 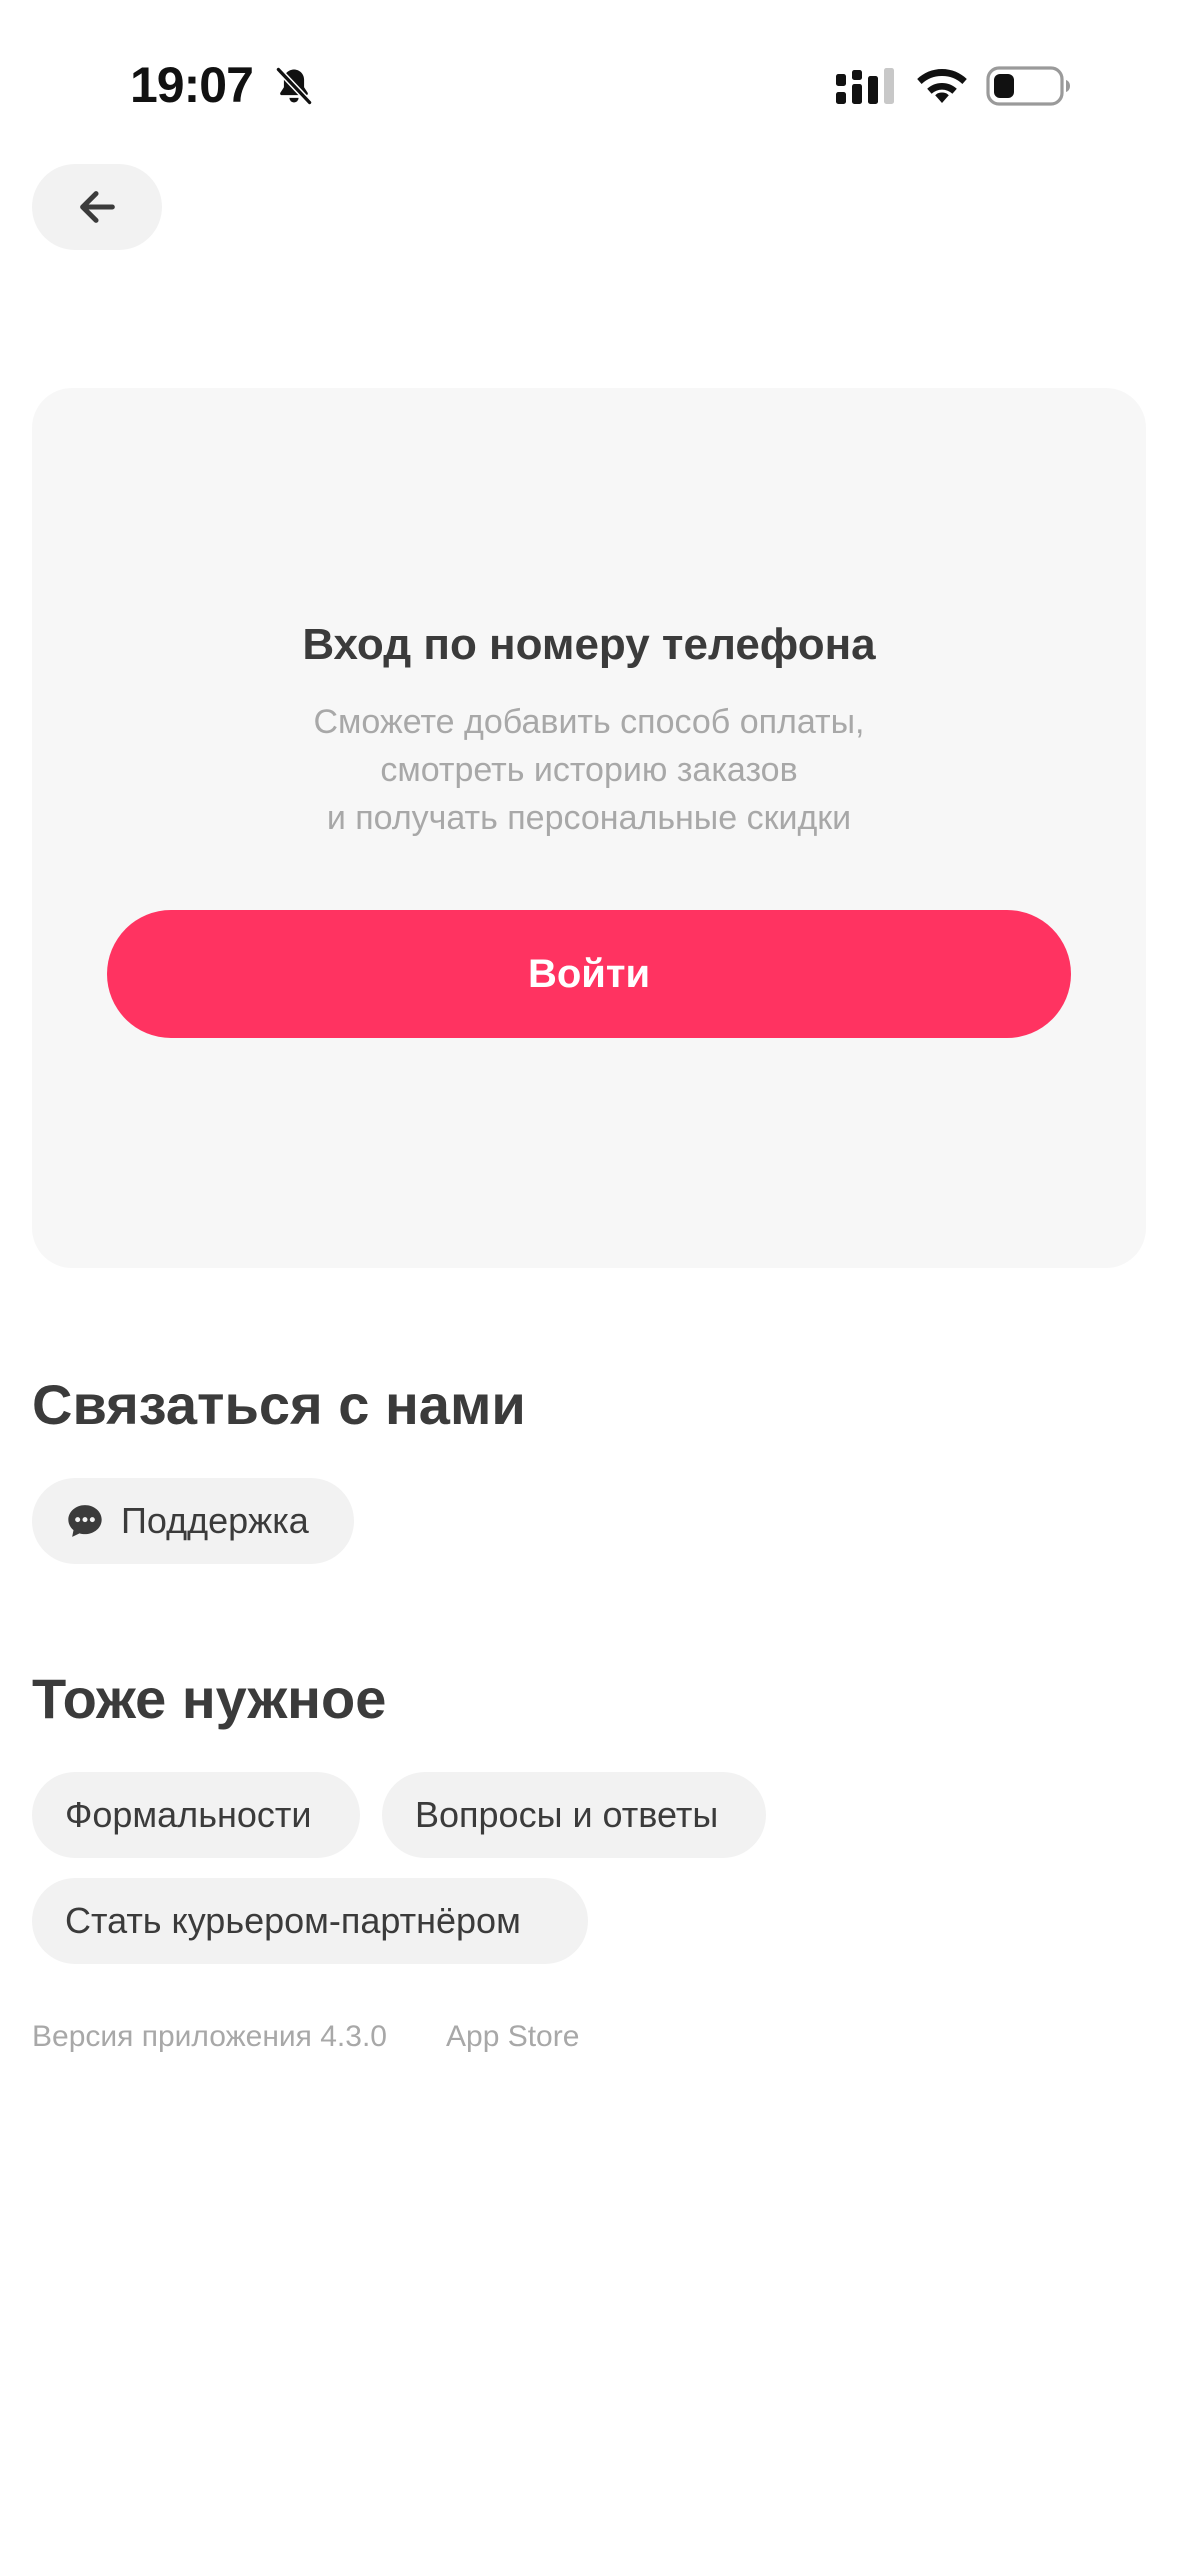 I want to click on support-button: Поддержка, so click(x=193, y=1521).